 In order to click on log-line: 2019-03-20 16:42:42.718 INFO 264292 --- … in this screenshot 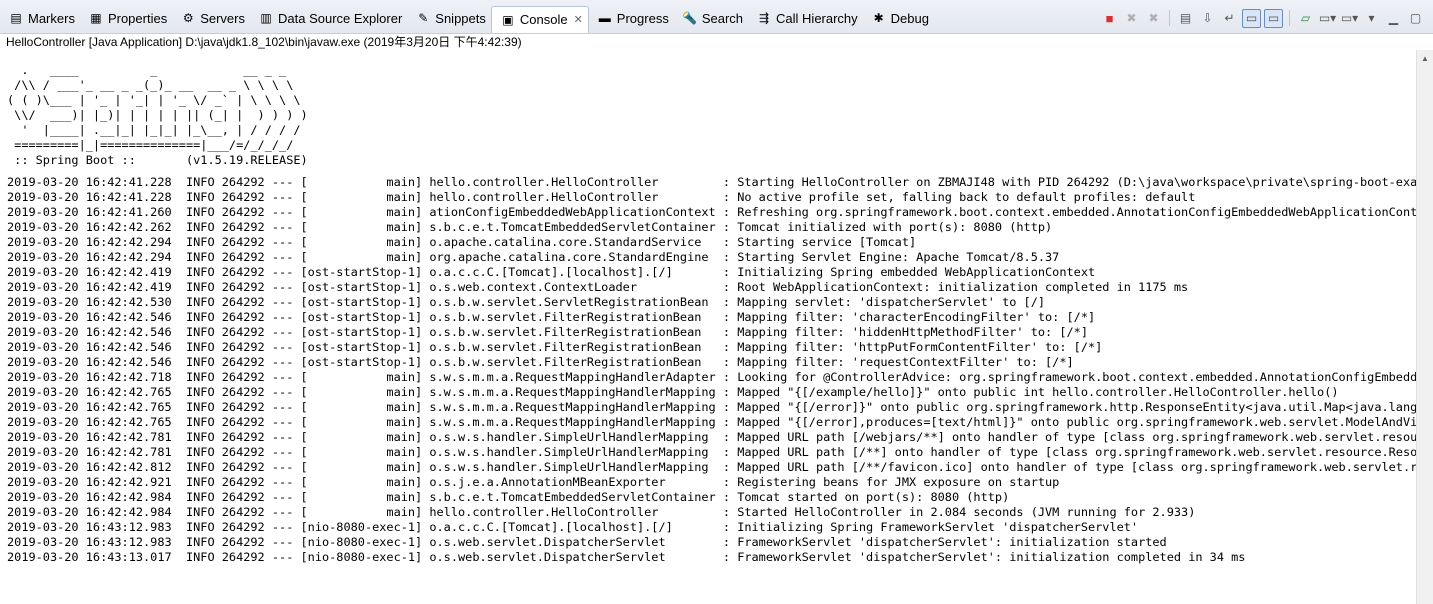, I will do `click(711, 377)`.